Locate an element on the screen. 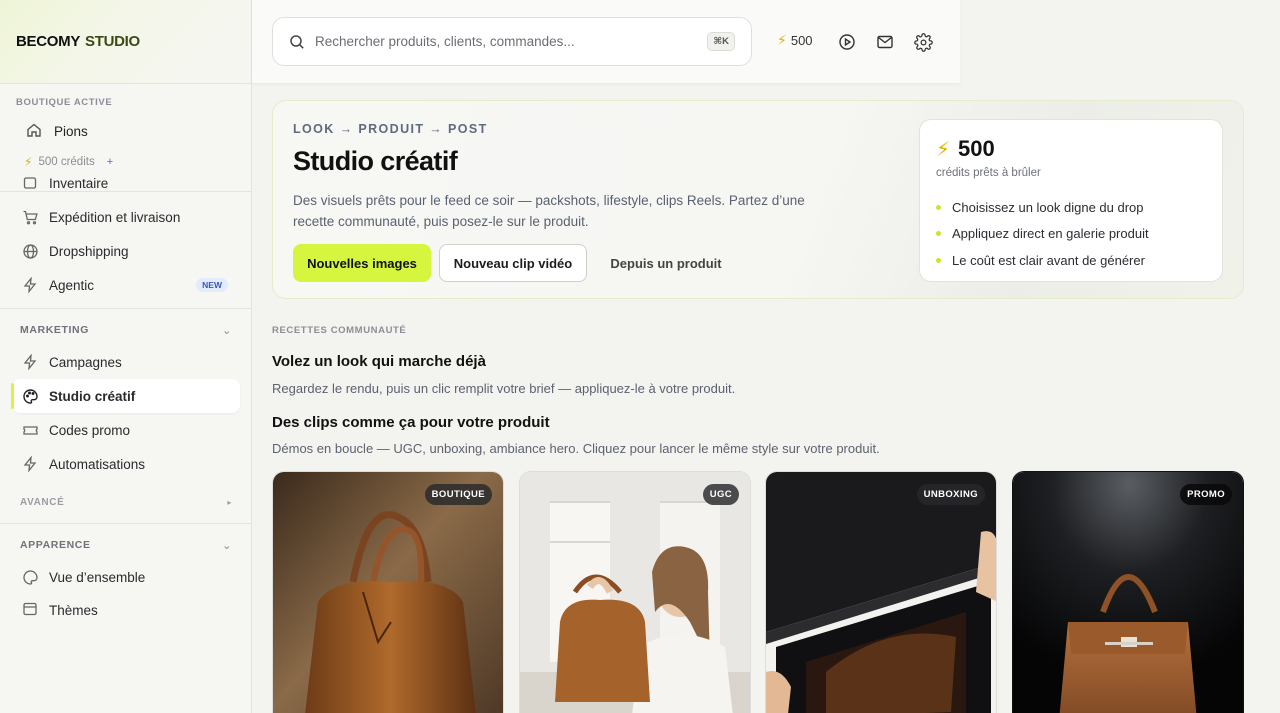 Image resolution: width=1280 pixels, height=713 pixels. layout-icon is located at coordinates (30, 609).